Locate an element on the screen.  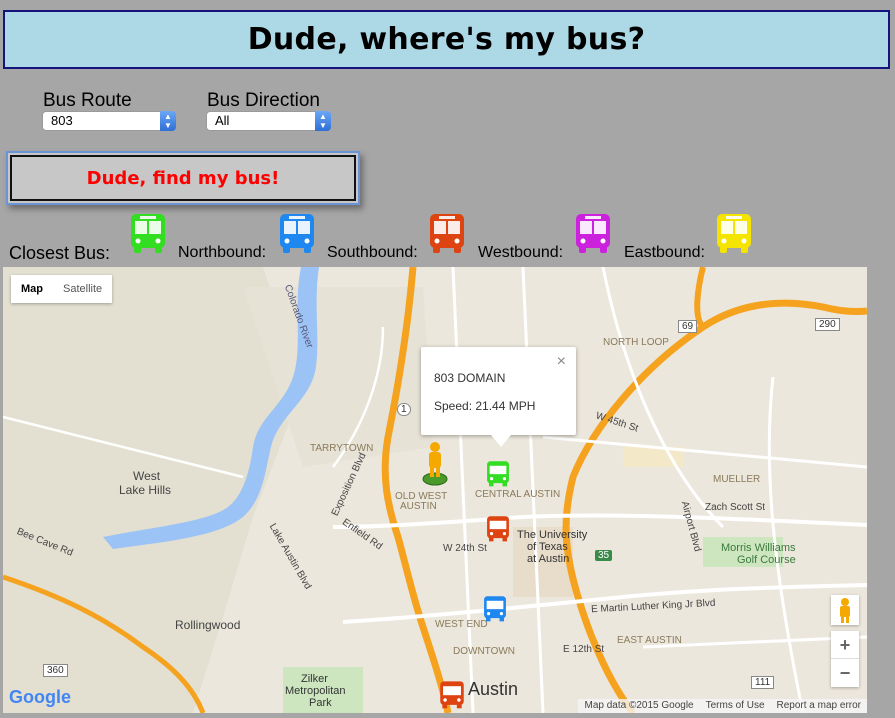
map-label-west-end: WEST END is located at coordinates (461, 624).